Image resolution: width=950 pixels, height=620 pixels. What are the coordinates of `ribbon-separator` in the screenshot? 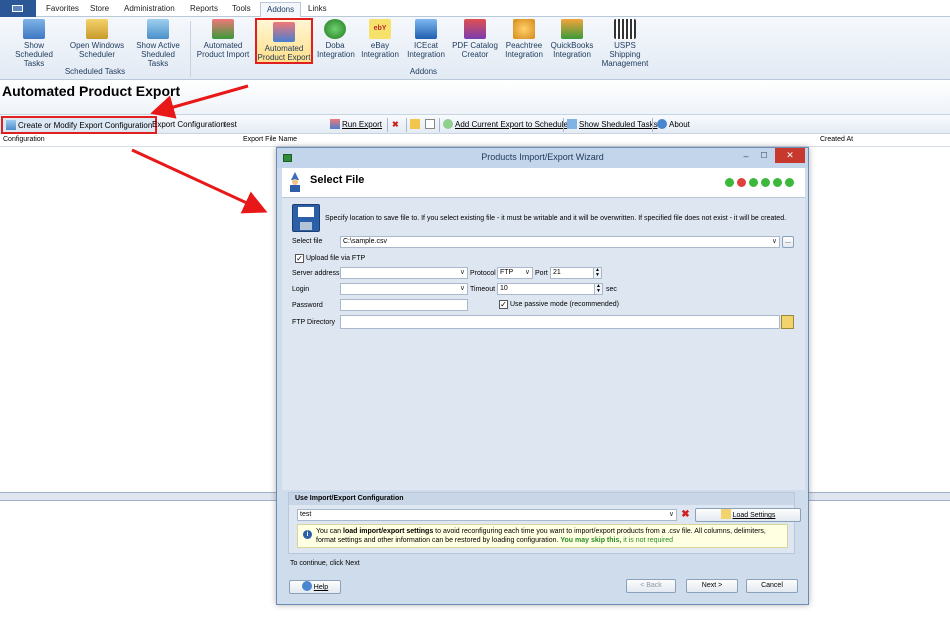 It's located at (190, 49).